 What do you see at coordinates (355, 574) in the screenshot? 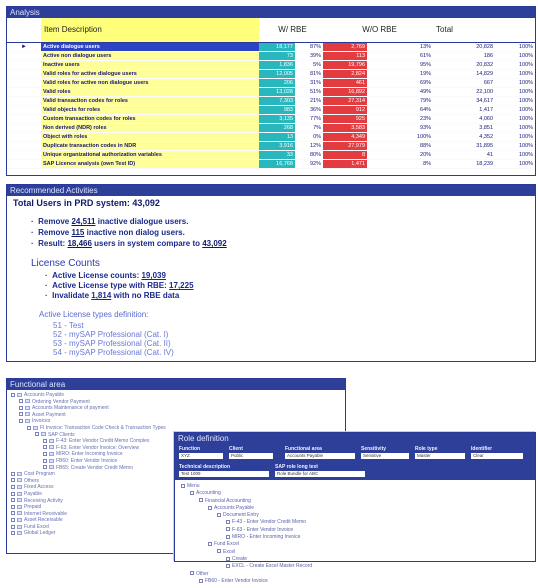
I see `role-tree-node: Other` at bounding box center [355, 574].